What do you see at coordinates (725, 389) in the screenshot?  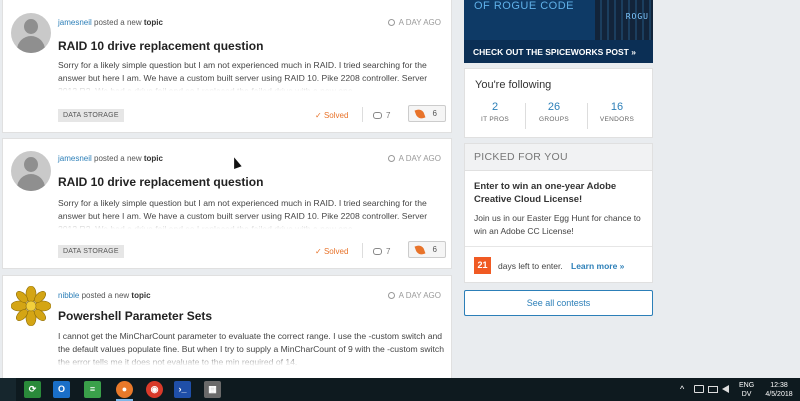 I see `volume-icon` at bounding box center [725, 389].